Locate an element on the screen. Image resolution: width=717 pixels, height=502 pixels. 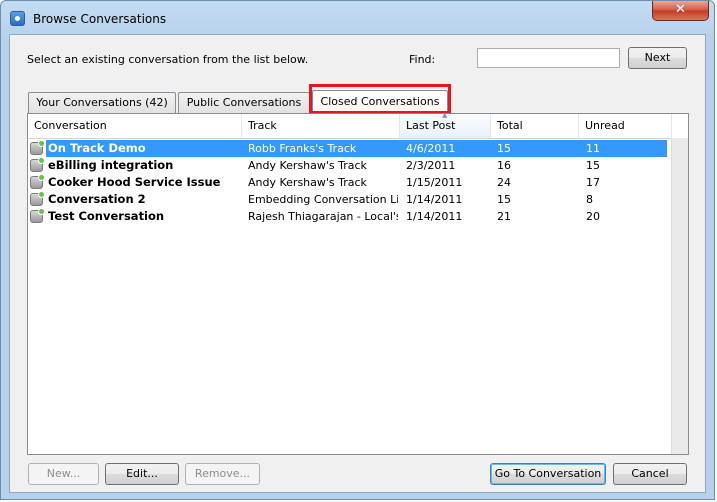
next-button: Next is located at coordinates (657, 58).